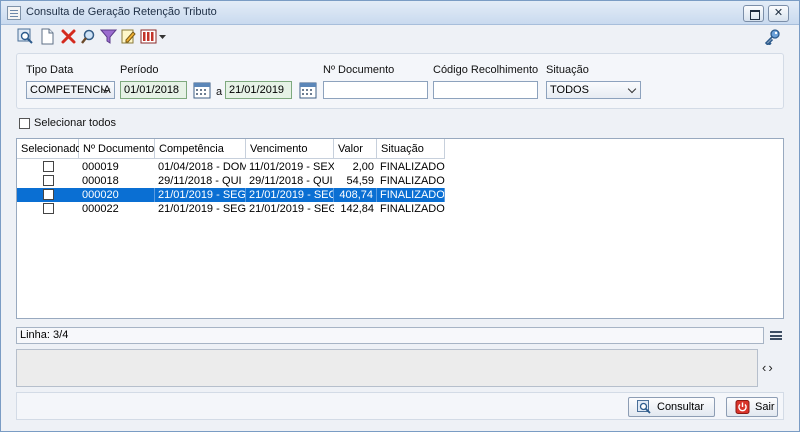  Describe the element at coordinates (363, 167) in the screenshot. I see `cell-valor: 2,00` at that location.